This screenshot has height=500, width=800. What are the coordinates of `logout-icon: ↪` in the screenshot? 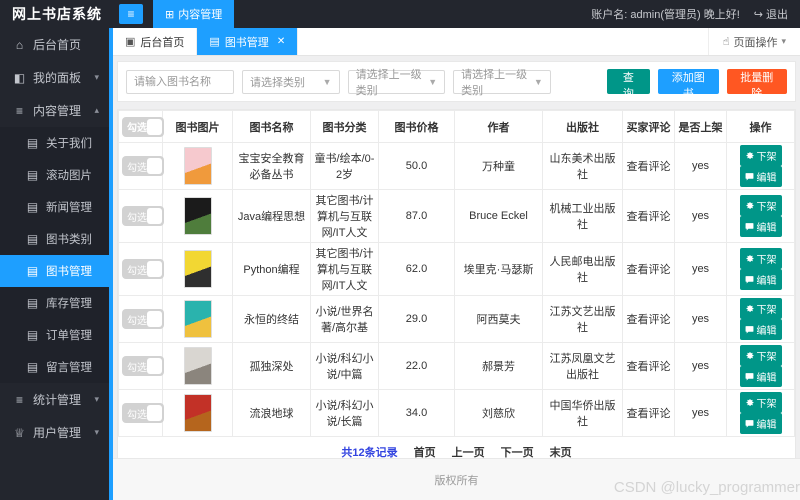 It's located at (758, 14).